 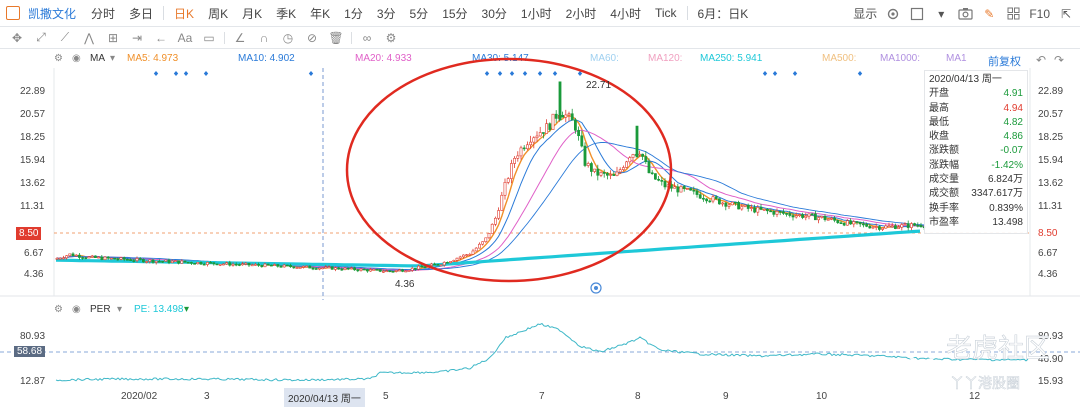 I want to click on current-price-right: 8.50, so click(x=1048, y=233).